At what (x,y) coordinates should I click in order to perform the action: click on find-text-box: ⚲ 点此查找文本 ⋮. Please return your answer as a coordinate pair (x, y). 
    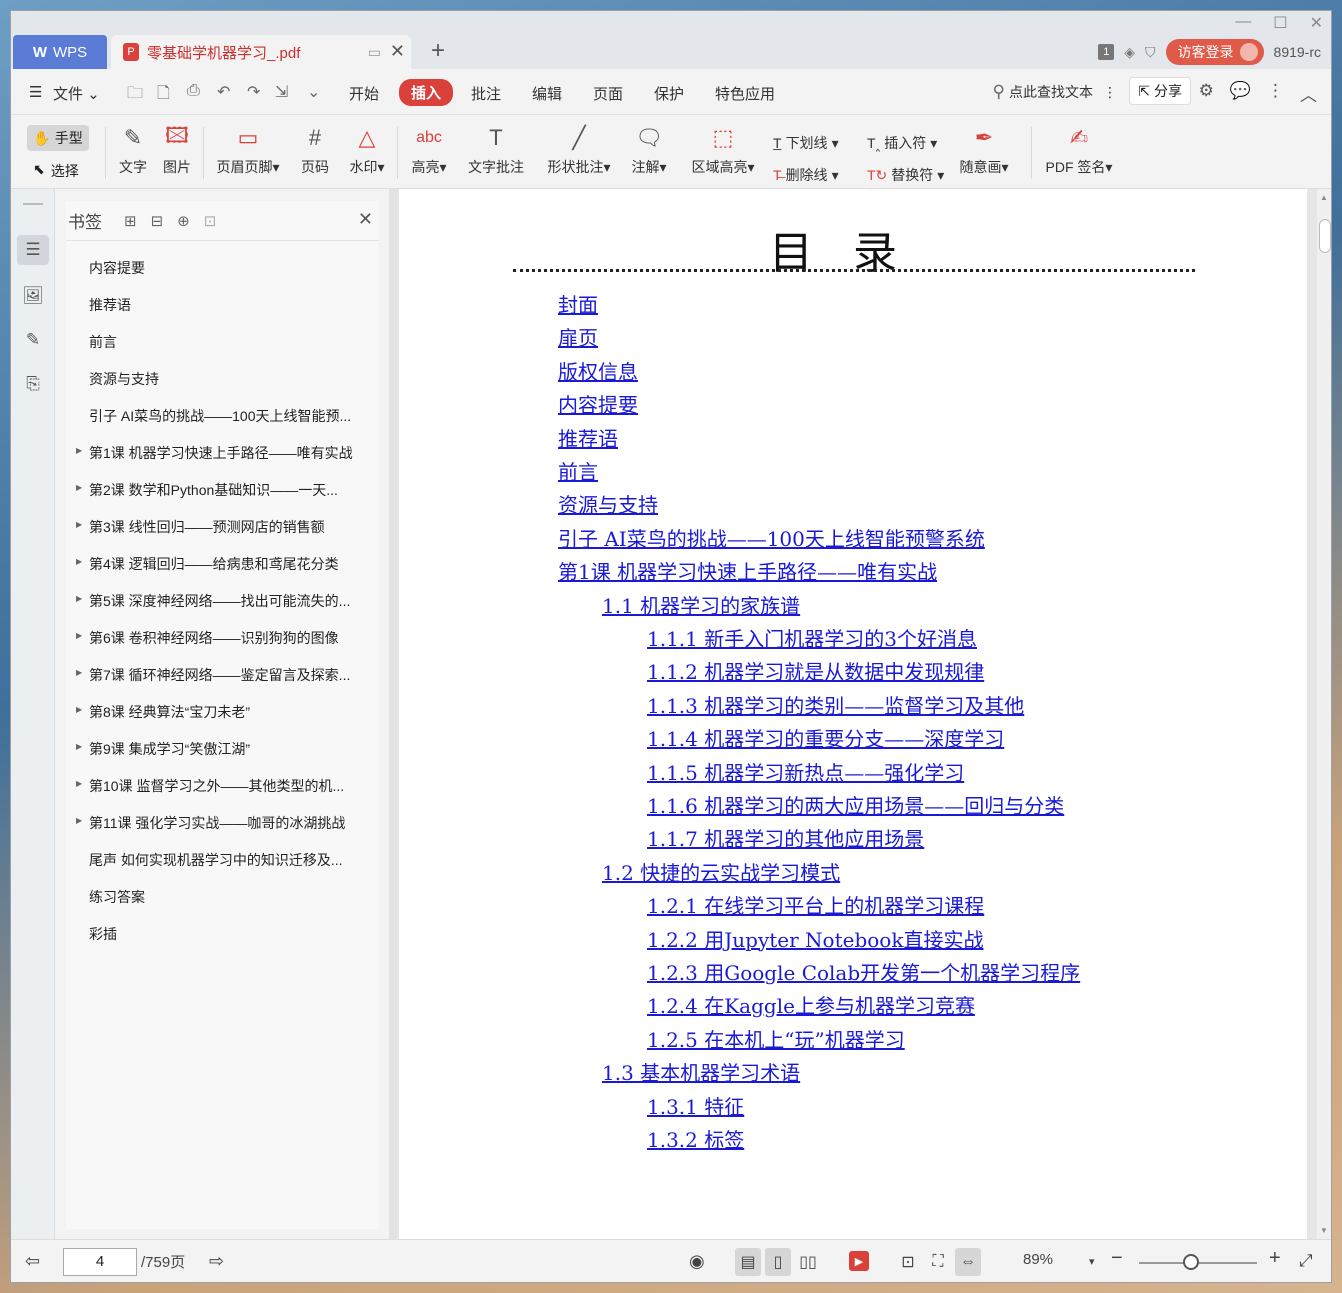
    Looking at the image, I should click on (1055, 92).